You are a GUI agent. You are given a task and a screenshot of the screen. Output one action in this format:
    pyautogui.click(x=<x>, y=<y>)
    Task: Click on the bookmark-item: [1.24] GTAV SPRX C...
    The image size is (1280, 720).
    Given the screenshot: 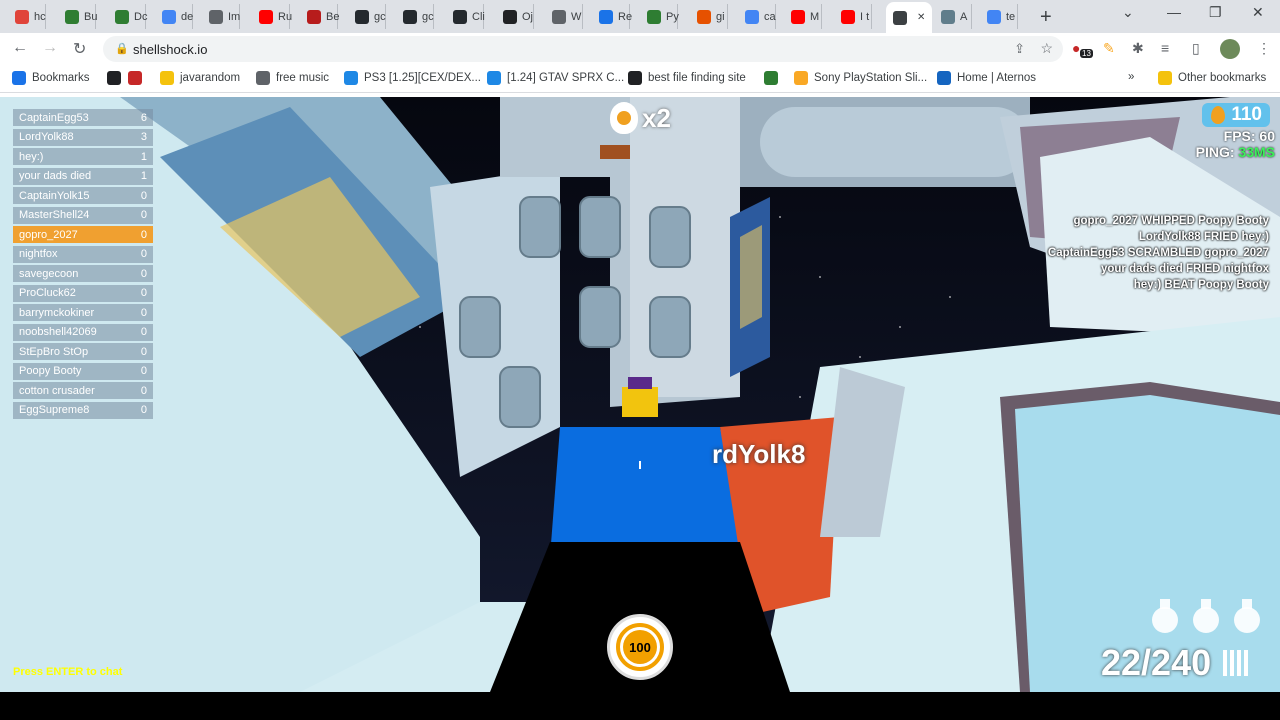 What is the action you would take?
    pyautogui.click(x=555, y=78)
    